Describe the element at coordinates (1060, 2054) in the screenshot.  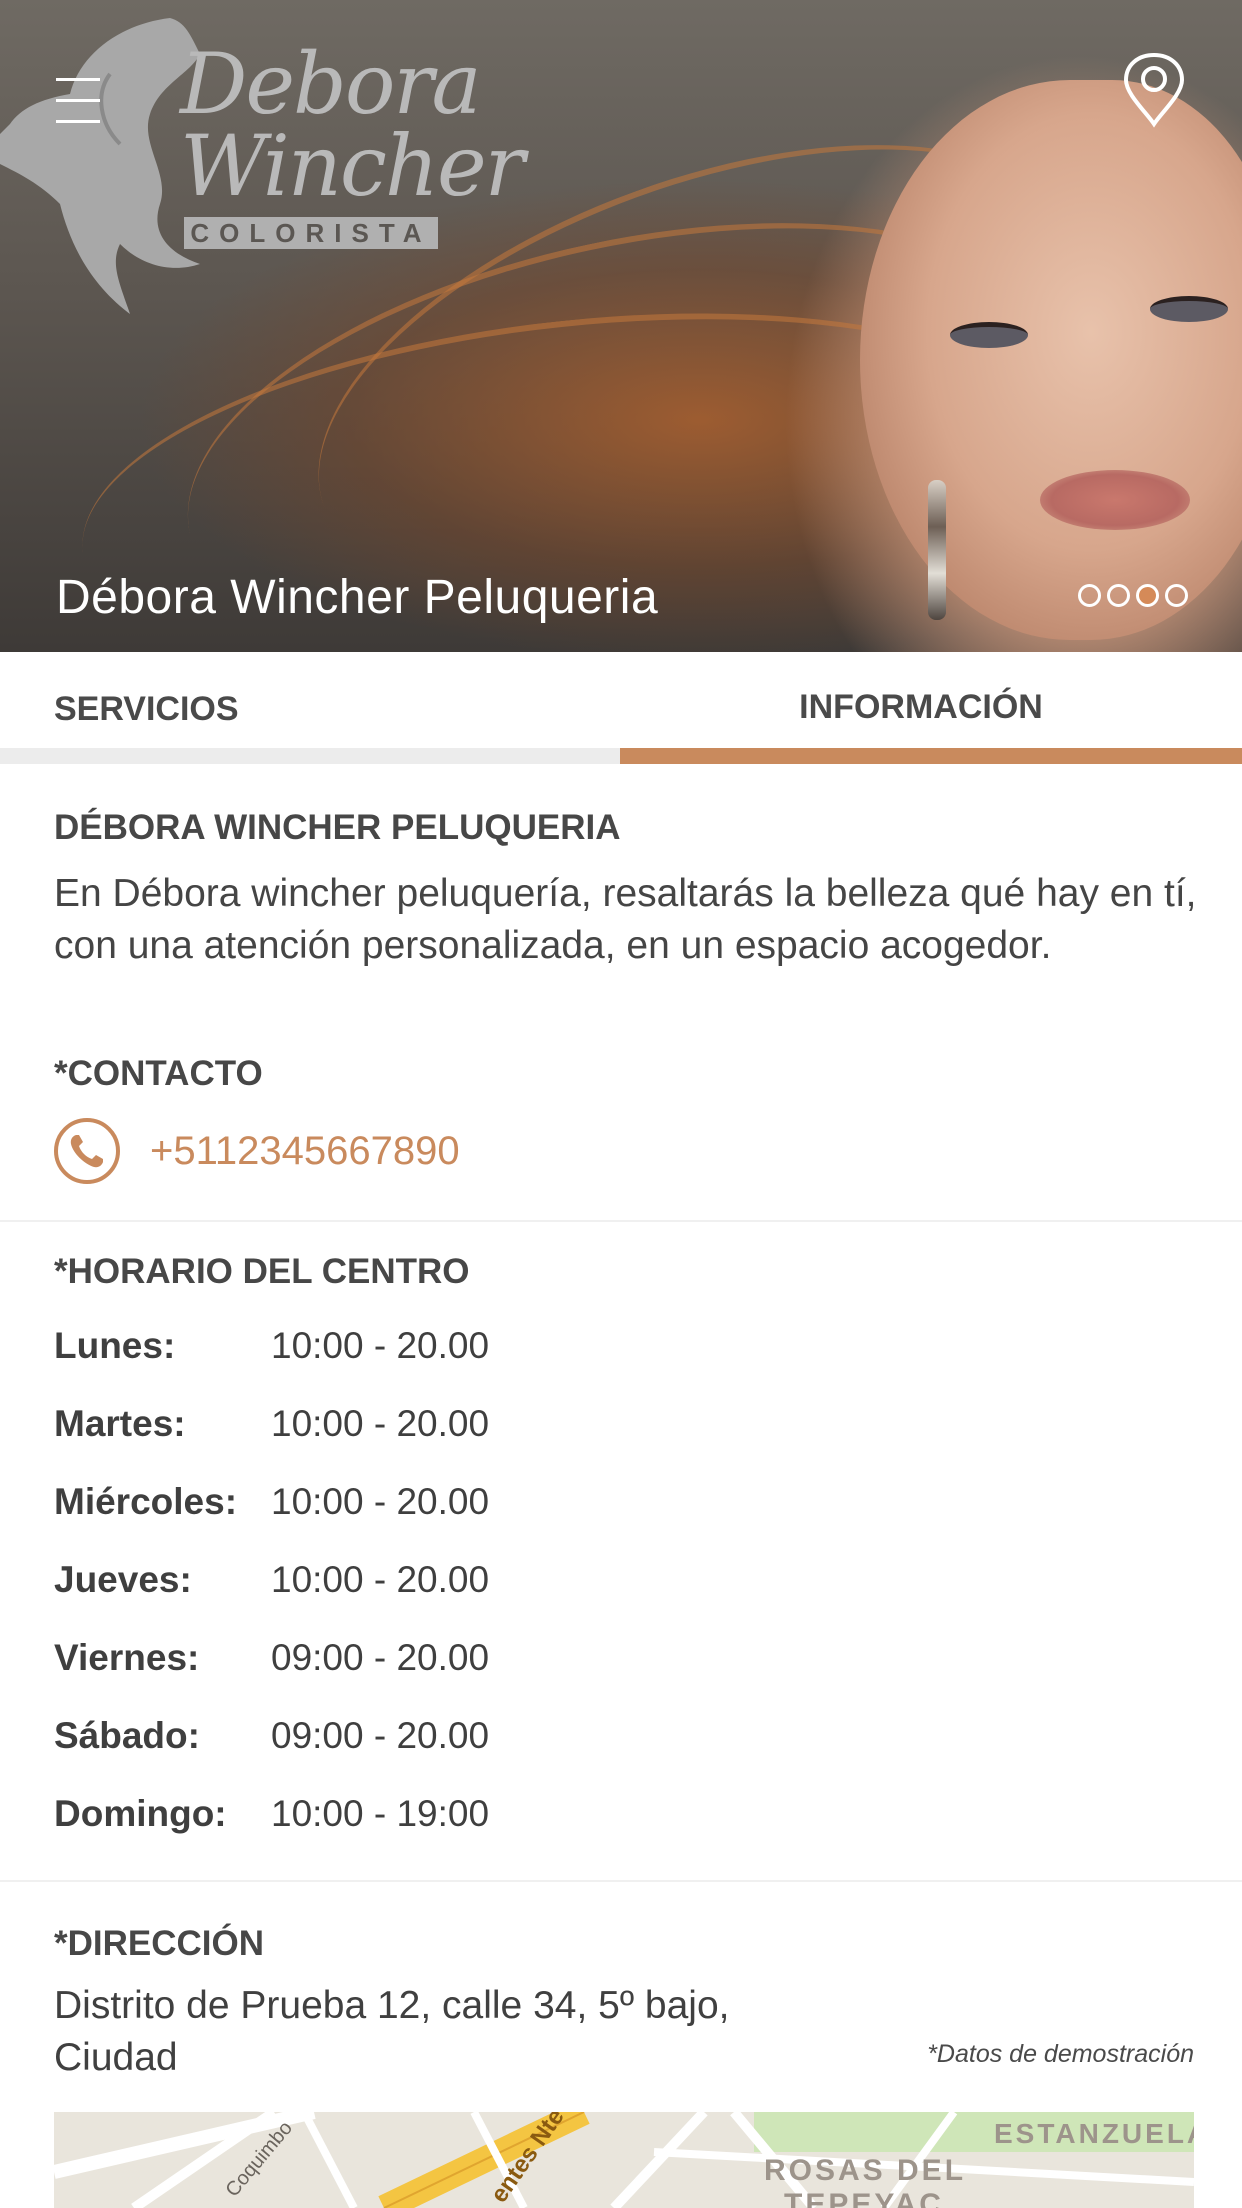
I see `demo-data-note: *Datos de demostración` at that location.